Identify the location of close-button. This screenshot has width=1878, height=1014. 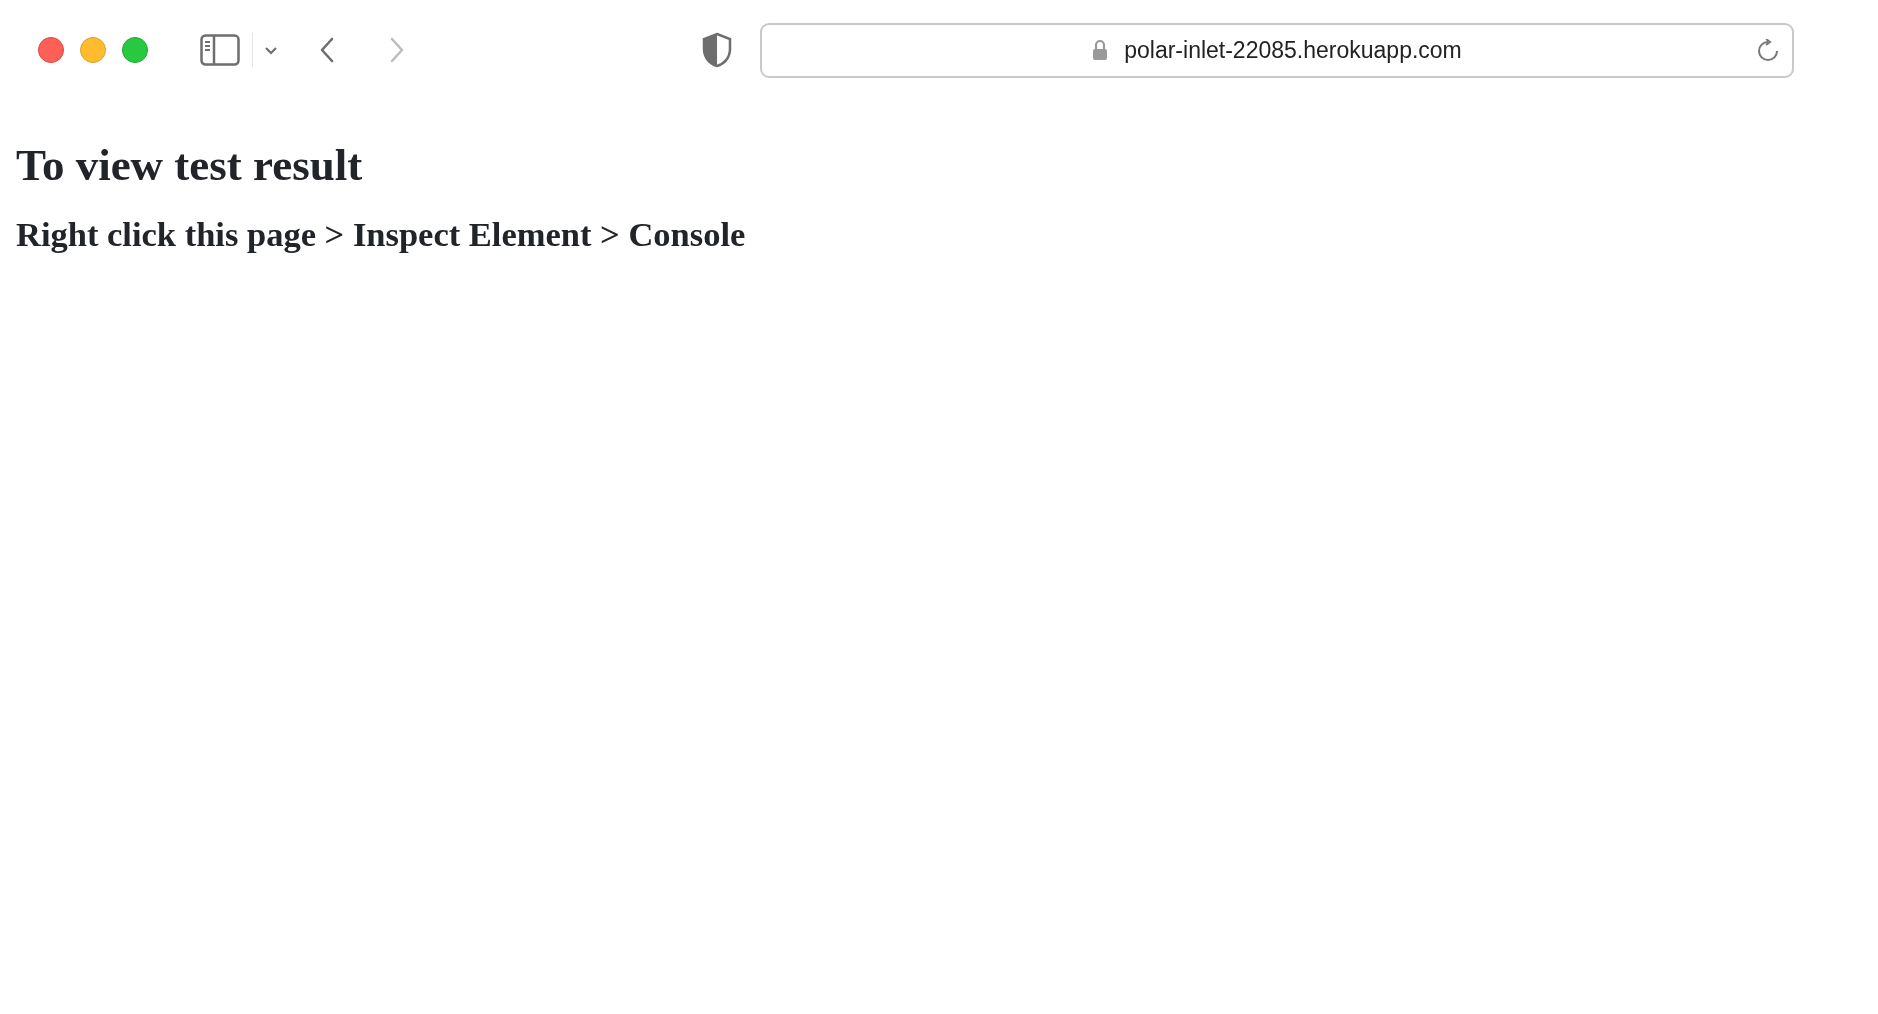
(51, 50).